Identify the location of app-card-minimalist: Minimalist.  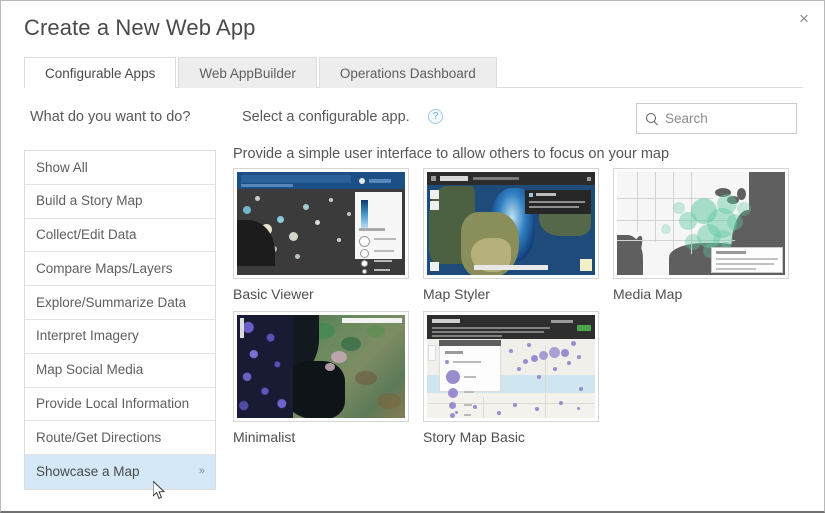
(328, 378).